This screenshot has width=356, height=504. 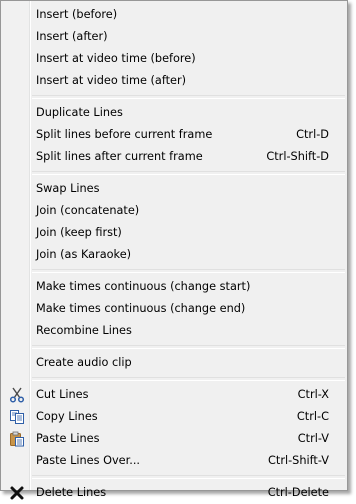 I want to click on menu-item-label: Delete Lines, so click(x=71, y=492).